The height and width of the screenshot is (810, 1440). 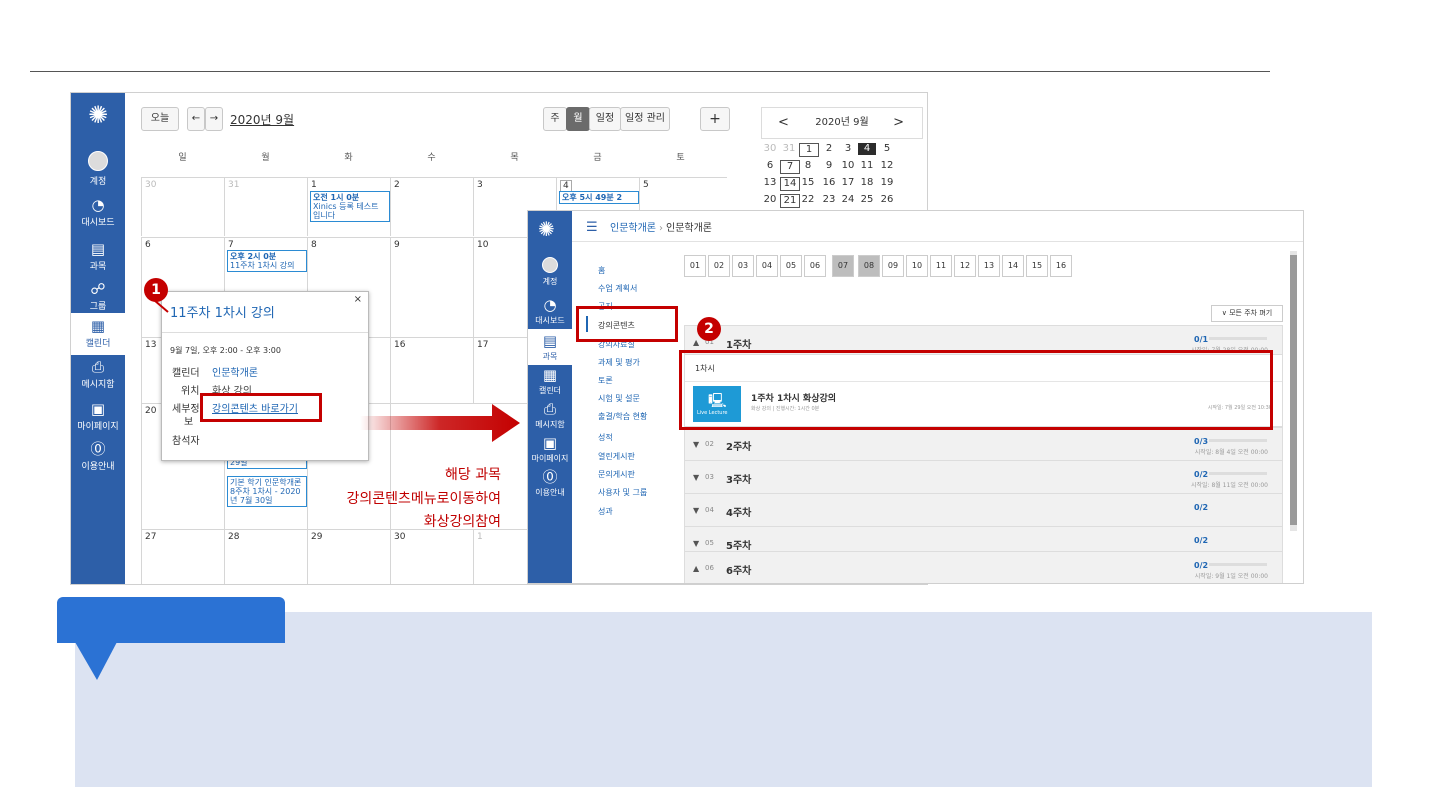 What do you see at coordinates (898, 123) in the screenshot?
I see `mini-next-button: >` at bounding box center [898, 123].